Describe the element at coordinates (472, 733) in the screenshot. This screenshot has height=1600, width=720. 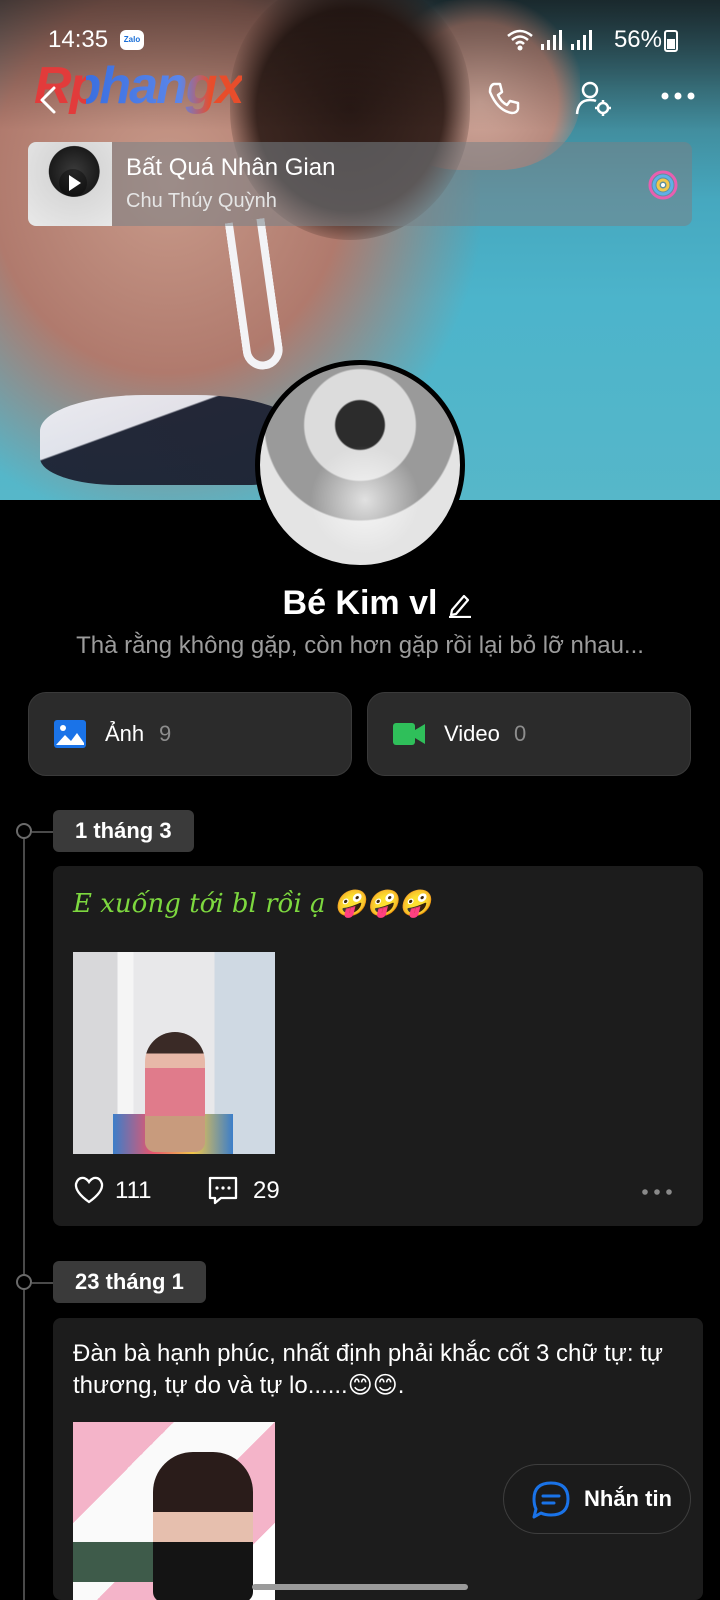
I see `videos-label: Video` at that location.